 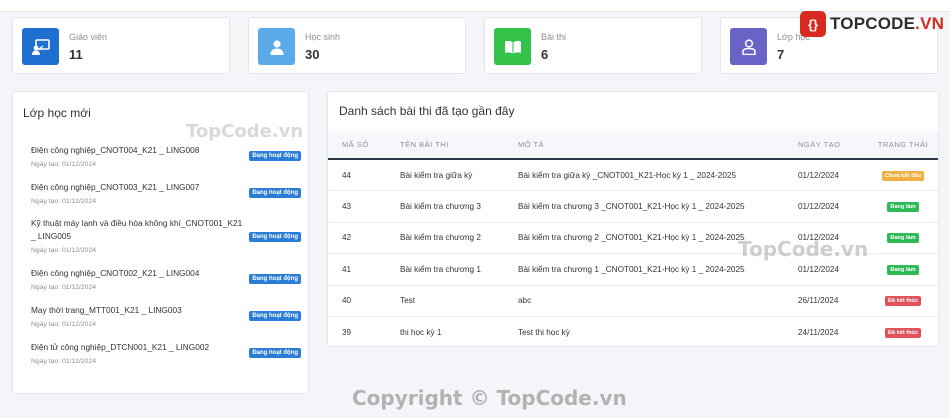 What do you see at coordinates (347, 301) in the screenshot?
I see `exam-id: 40` at bounding box center [347, 301].